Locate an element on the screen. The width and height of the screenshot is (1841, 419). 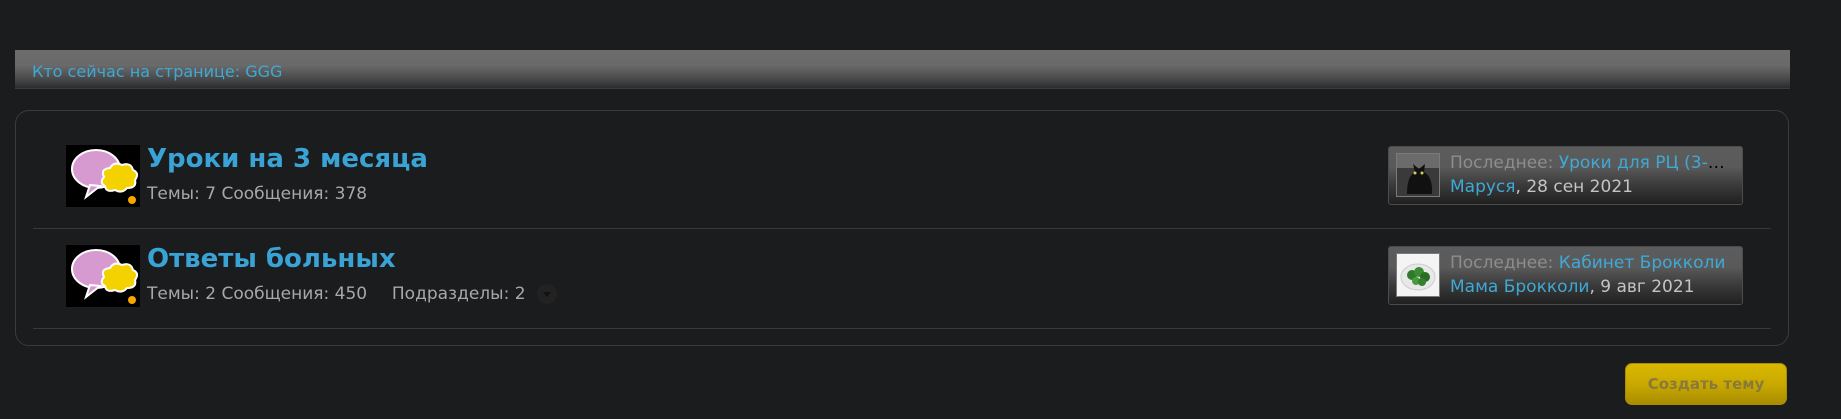
forum-title: Ответы больных is located at coordinates (271, 259).